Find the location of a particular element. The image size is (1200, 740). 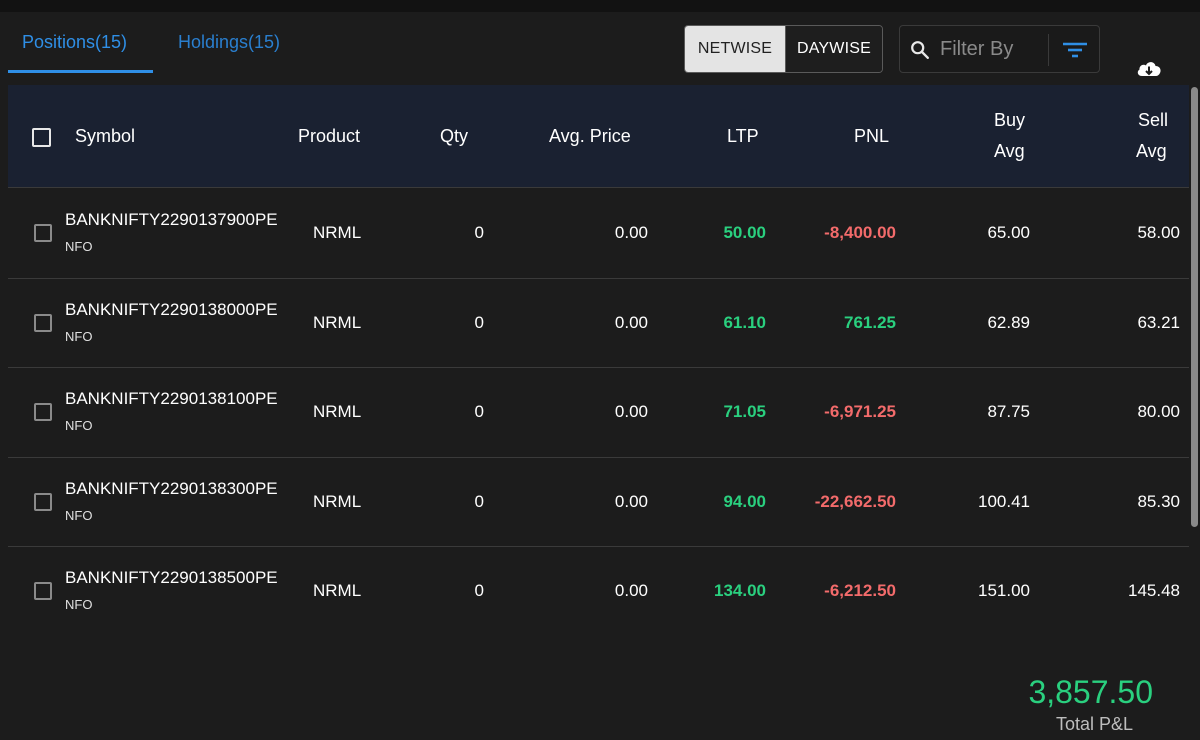

cell-sell-avg: 63.21 is located at coordinates (1158, 322).